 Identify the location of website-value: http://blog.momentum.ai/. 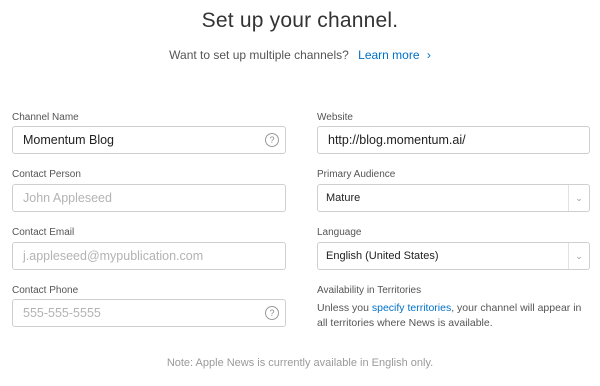
(397, 140).